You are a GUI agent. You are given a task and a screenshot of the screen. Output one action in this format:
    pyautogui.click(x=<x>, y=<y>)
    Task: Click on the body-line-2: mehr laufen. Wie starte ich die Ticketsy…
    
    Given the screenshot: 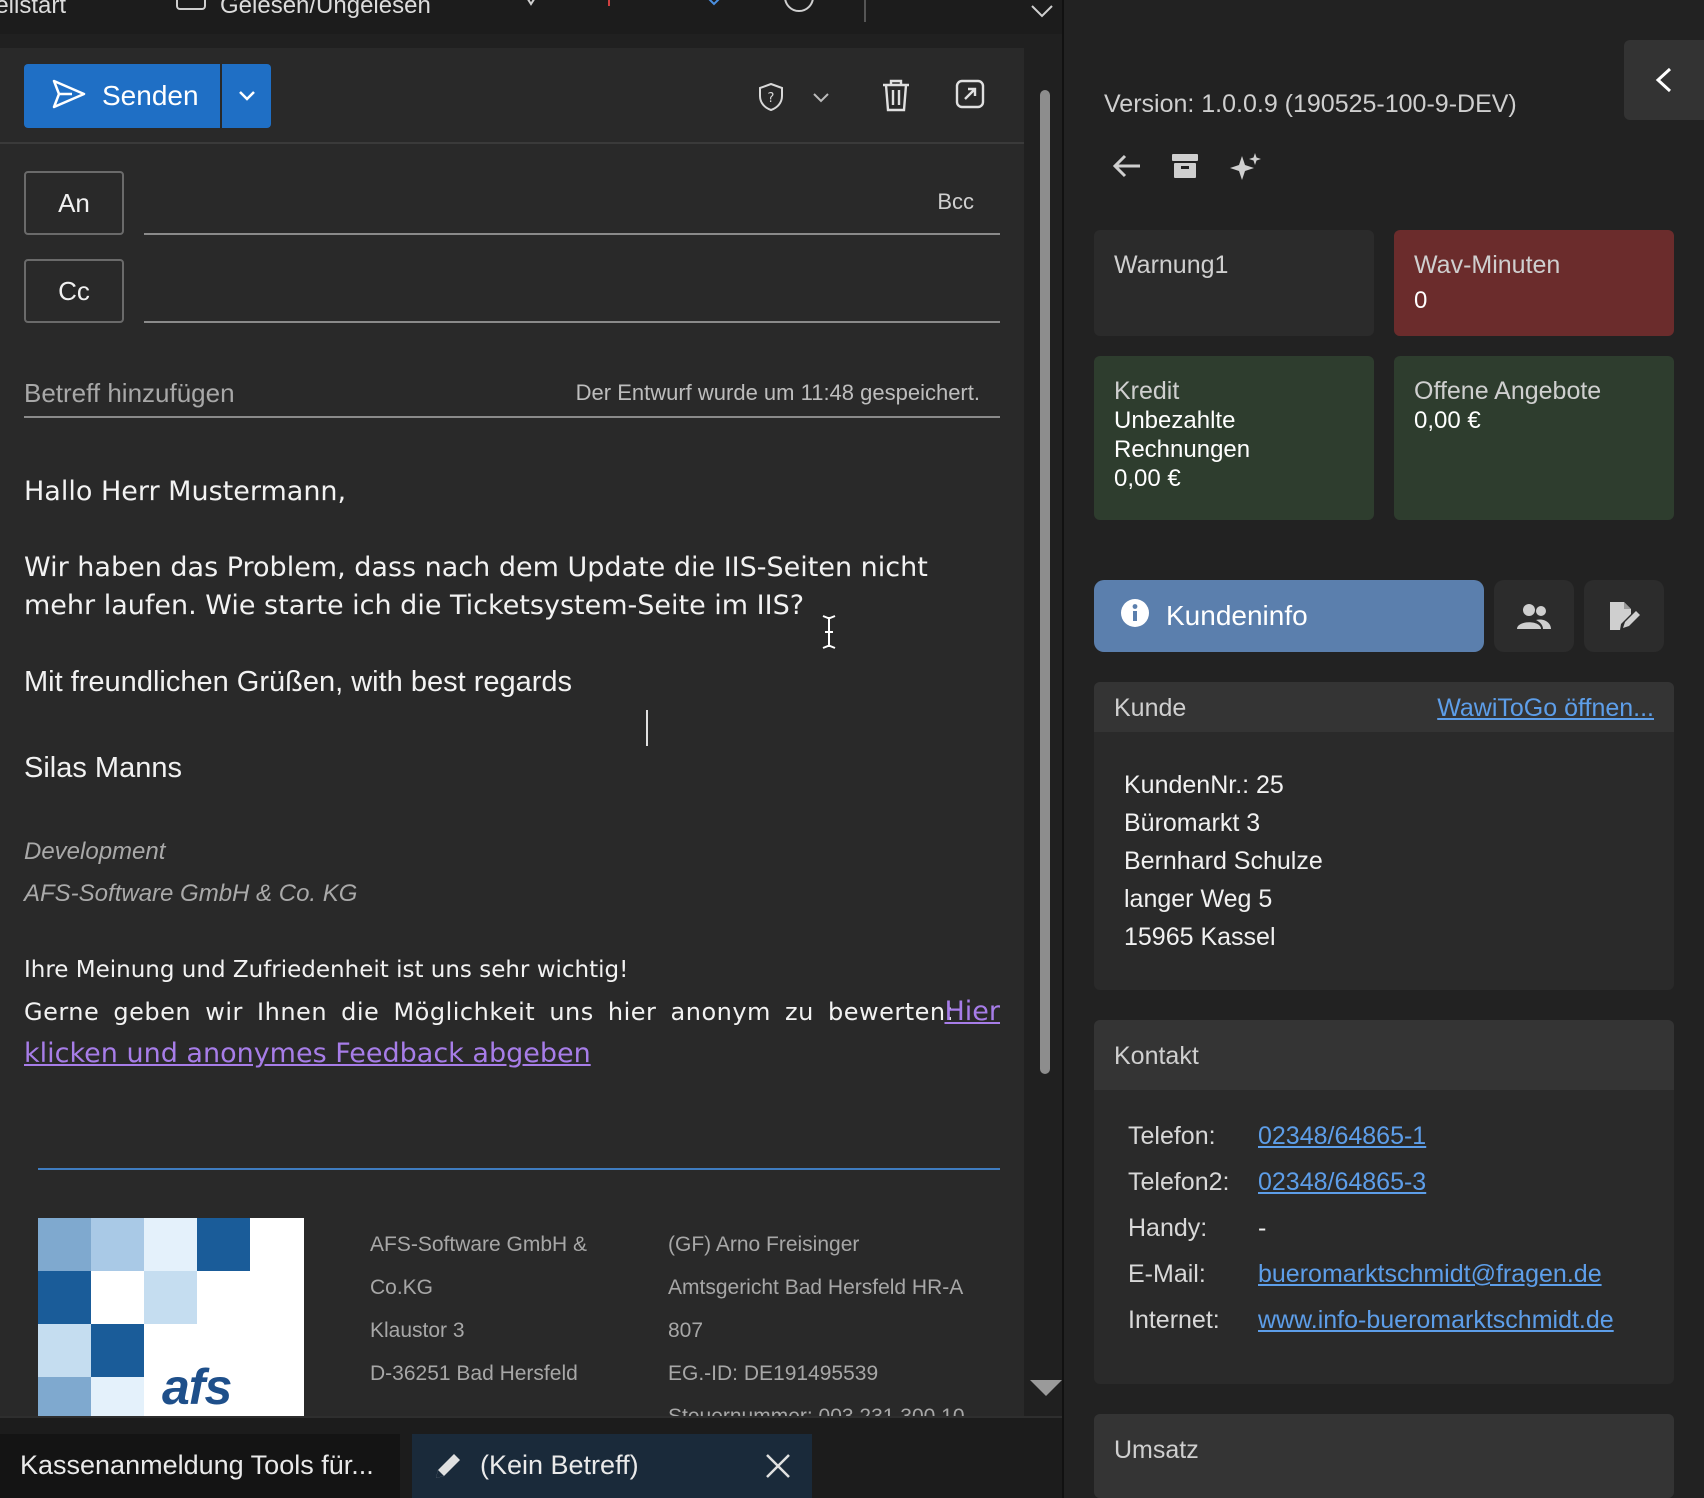 What is the action you would take?
    pyautogui.click(x=414, y=605)
    